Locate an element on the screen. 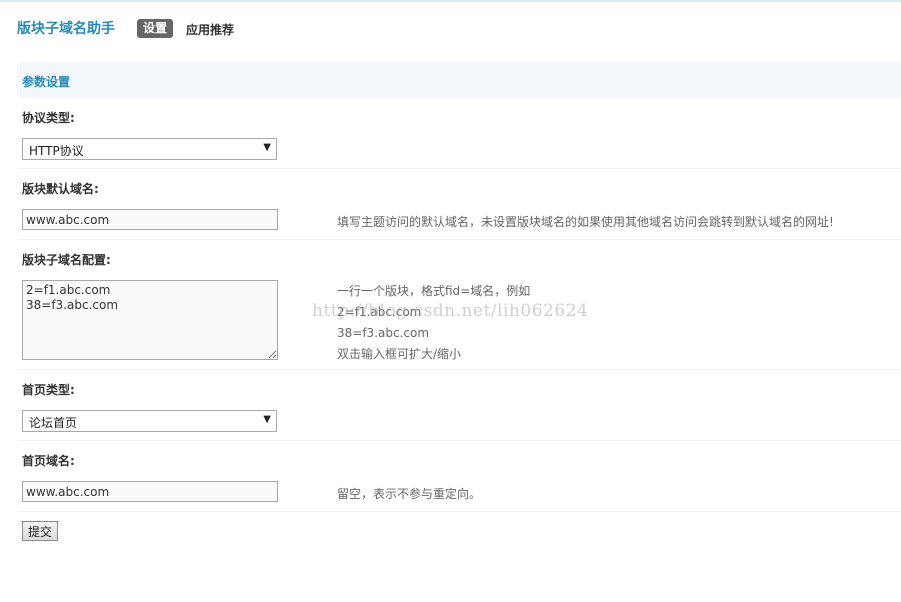 This screenshot has width=901, height=602. help-line: 双击输入框可扩大/缩小 is located at coordinates (399, 354).